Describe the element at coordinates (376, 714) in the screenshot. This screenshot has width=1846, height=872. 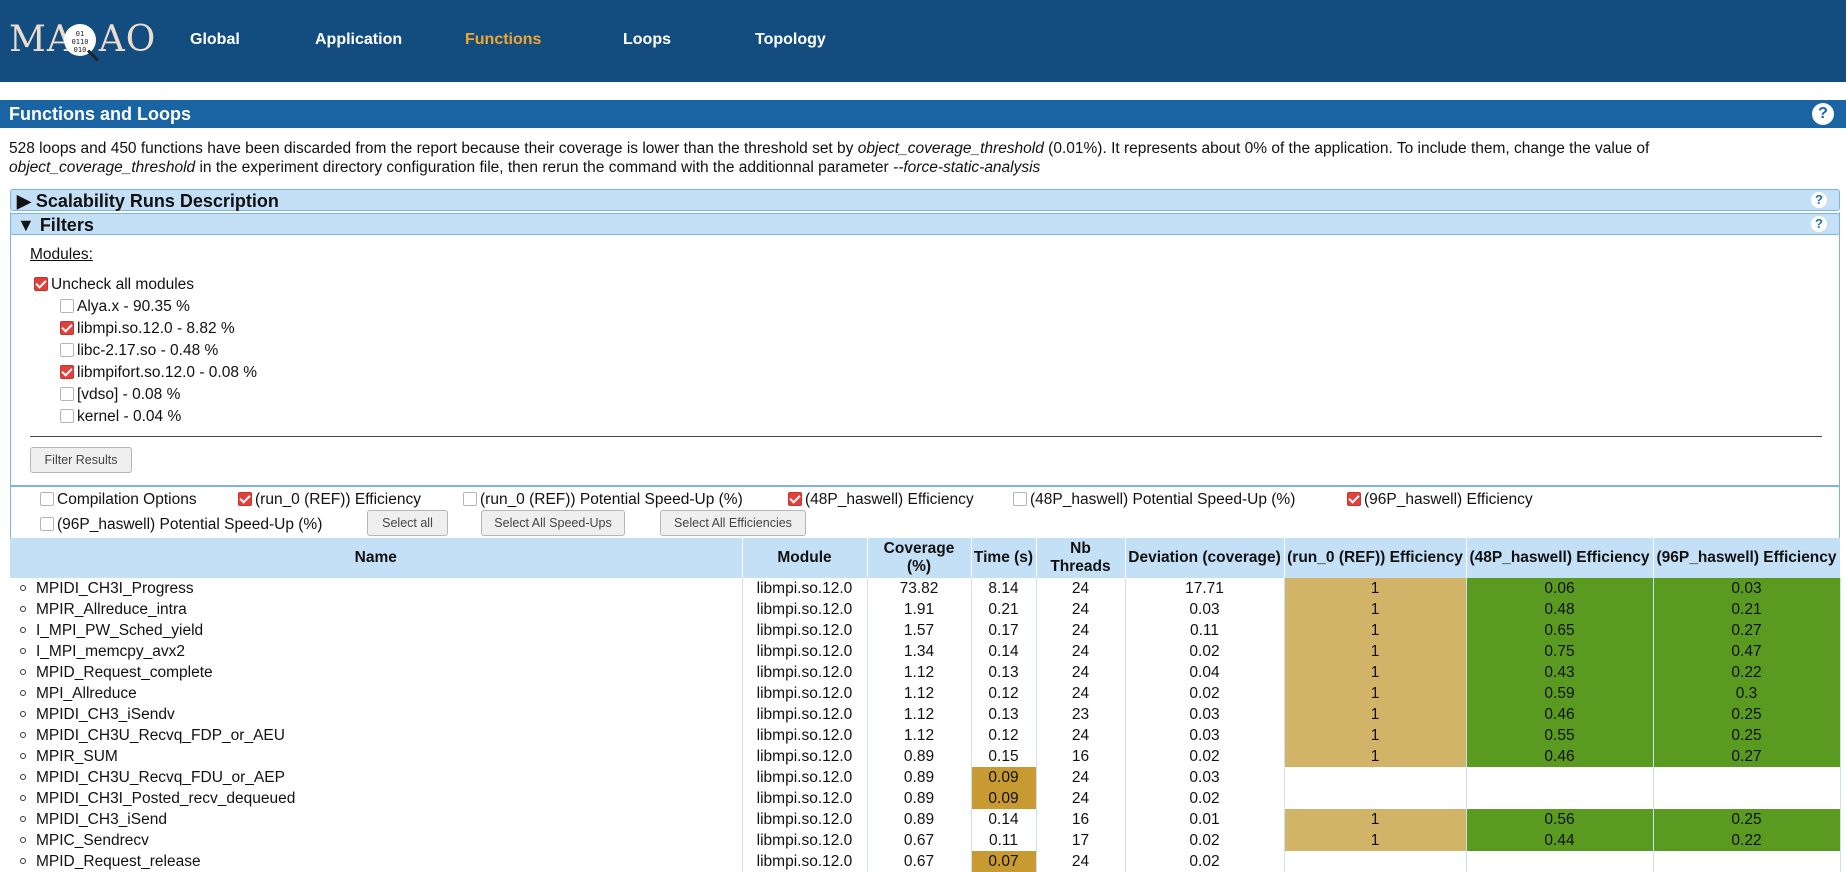
I see `row-name: MPIDI_CH3_iSendv` at that location.